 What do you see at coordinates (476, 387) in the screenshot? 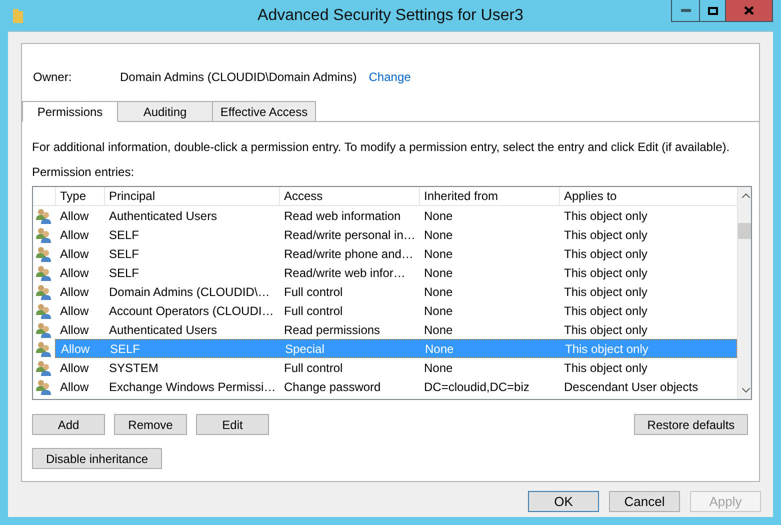
I see `table-cell-text: DC=cloudid,DC=biz` at bounding box center [476, 387].